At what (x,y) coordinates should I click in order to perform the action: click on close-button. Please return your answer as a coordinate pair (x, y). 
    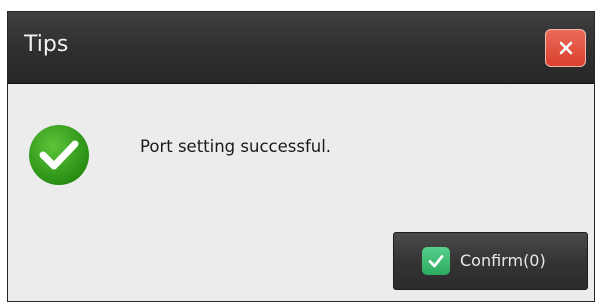
    Looking at the image, I should click on (565, 48).